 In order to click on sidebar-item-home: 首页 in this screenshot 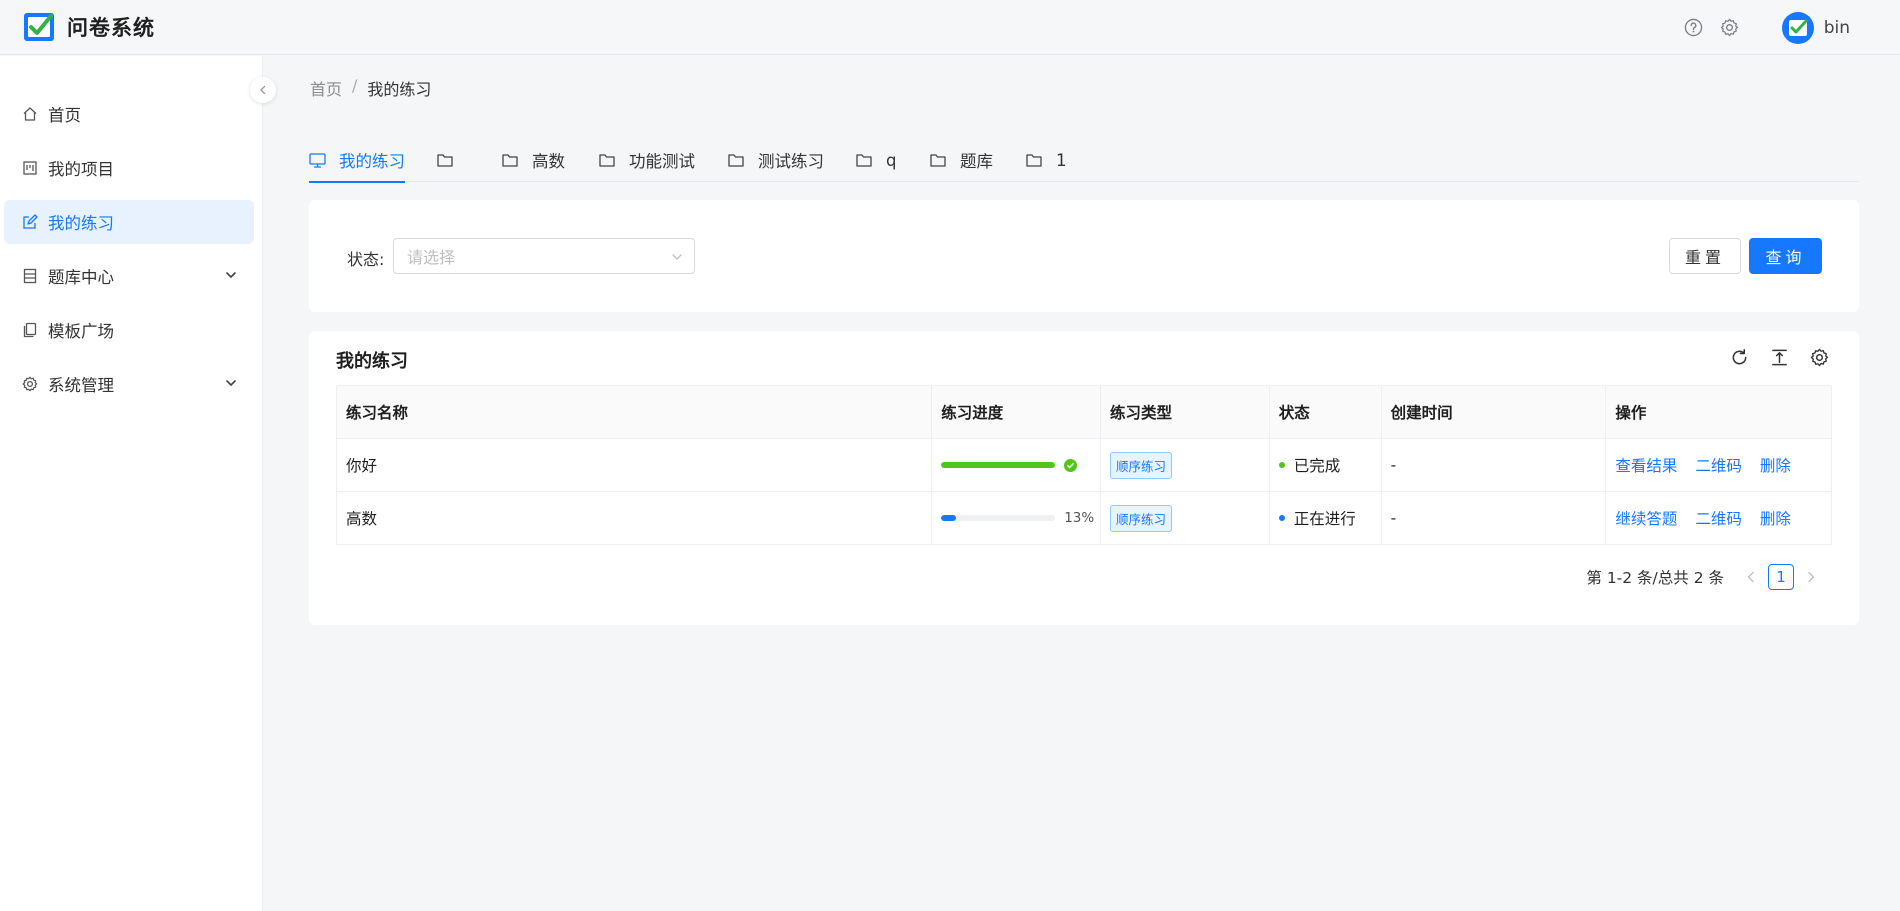, I will do `click(129, 114)`.